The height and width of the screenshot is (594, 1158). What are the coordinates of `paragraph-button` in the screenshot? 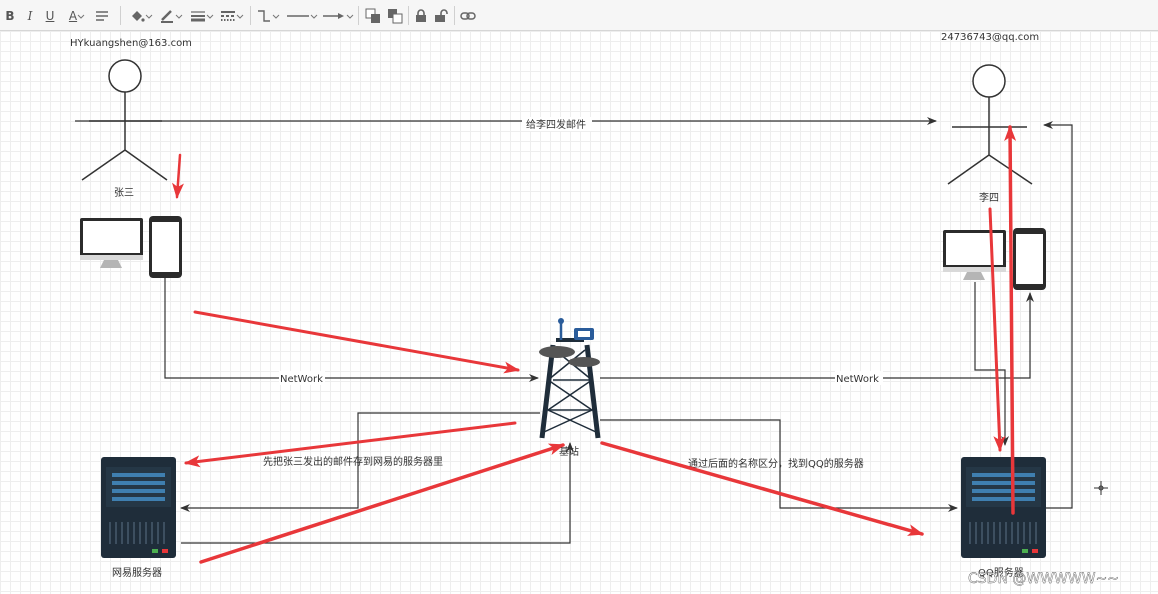 It's located at (102, 15).